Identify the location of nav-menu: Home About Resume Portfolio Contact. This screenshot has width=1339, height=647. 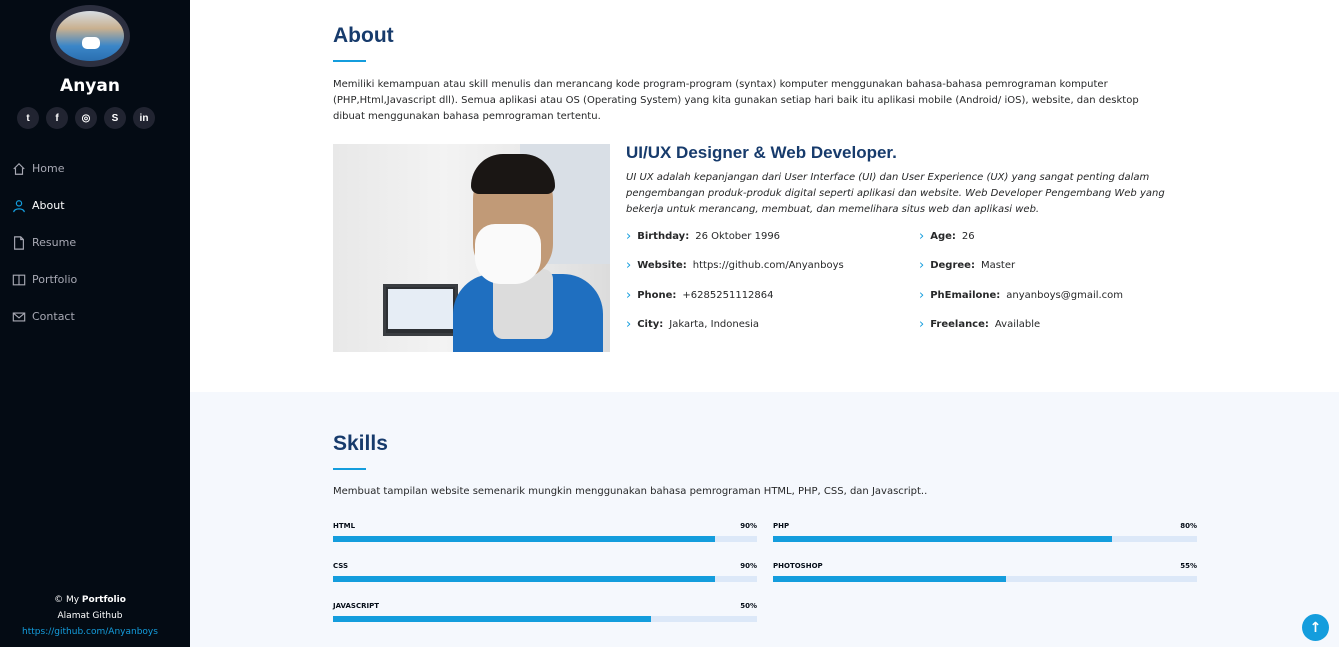
(95, 242).